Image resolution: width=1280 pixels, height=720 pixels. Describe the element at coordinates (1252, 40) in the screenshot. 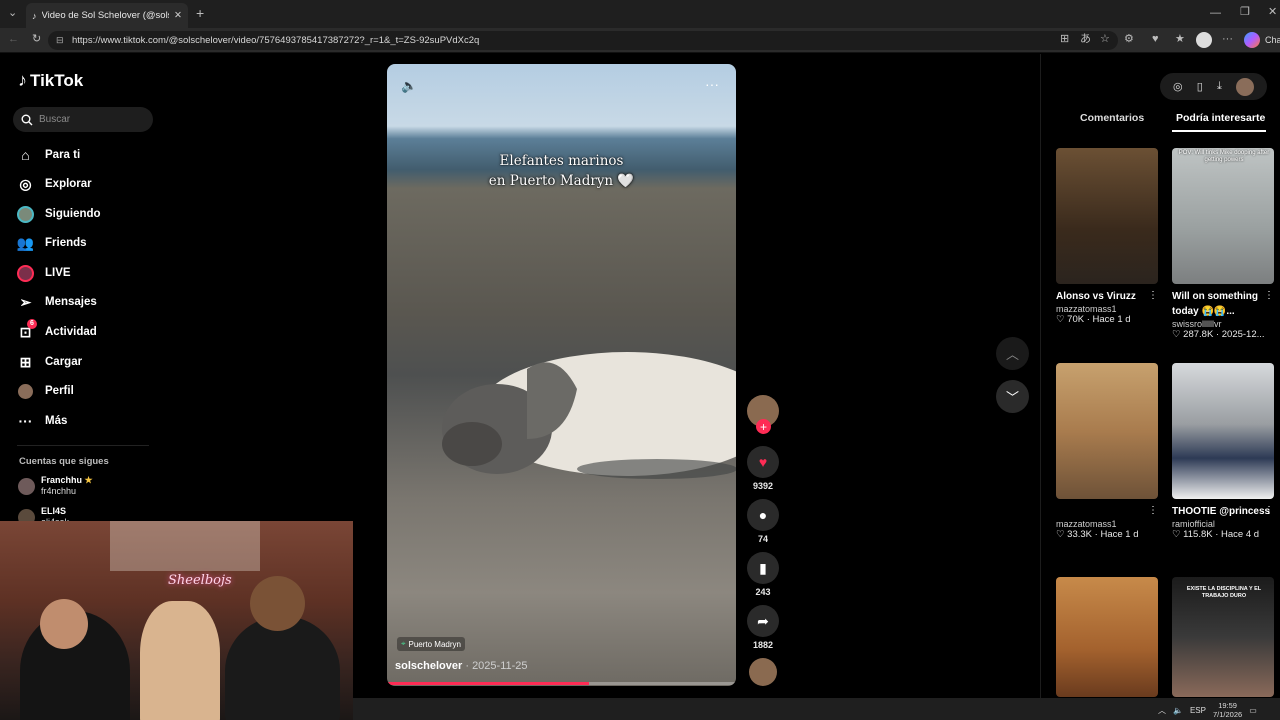

I see `copilot-icon` at that location.